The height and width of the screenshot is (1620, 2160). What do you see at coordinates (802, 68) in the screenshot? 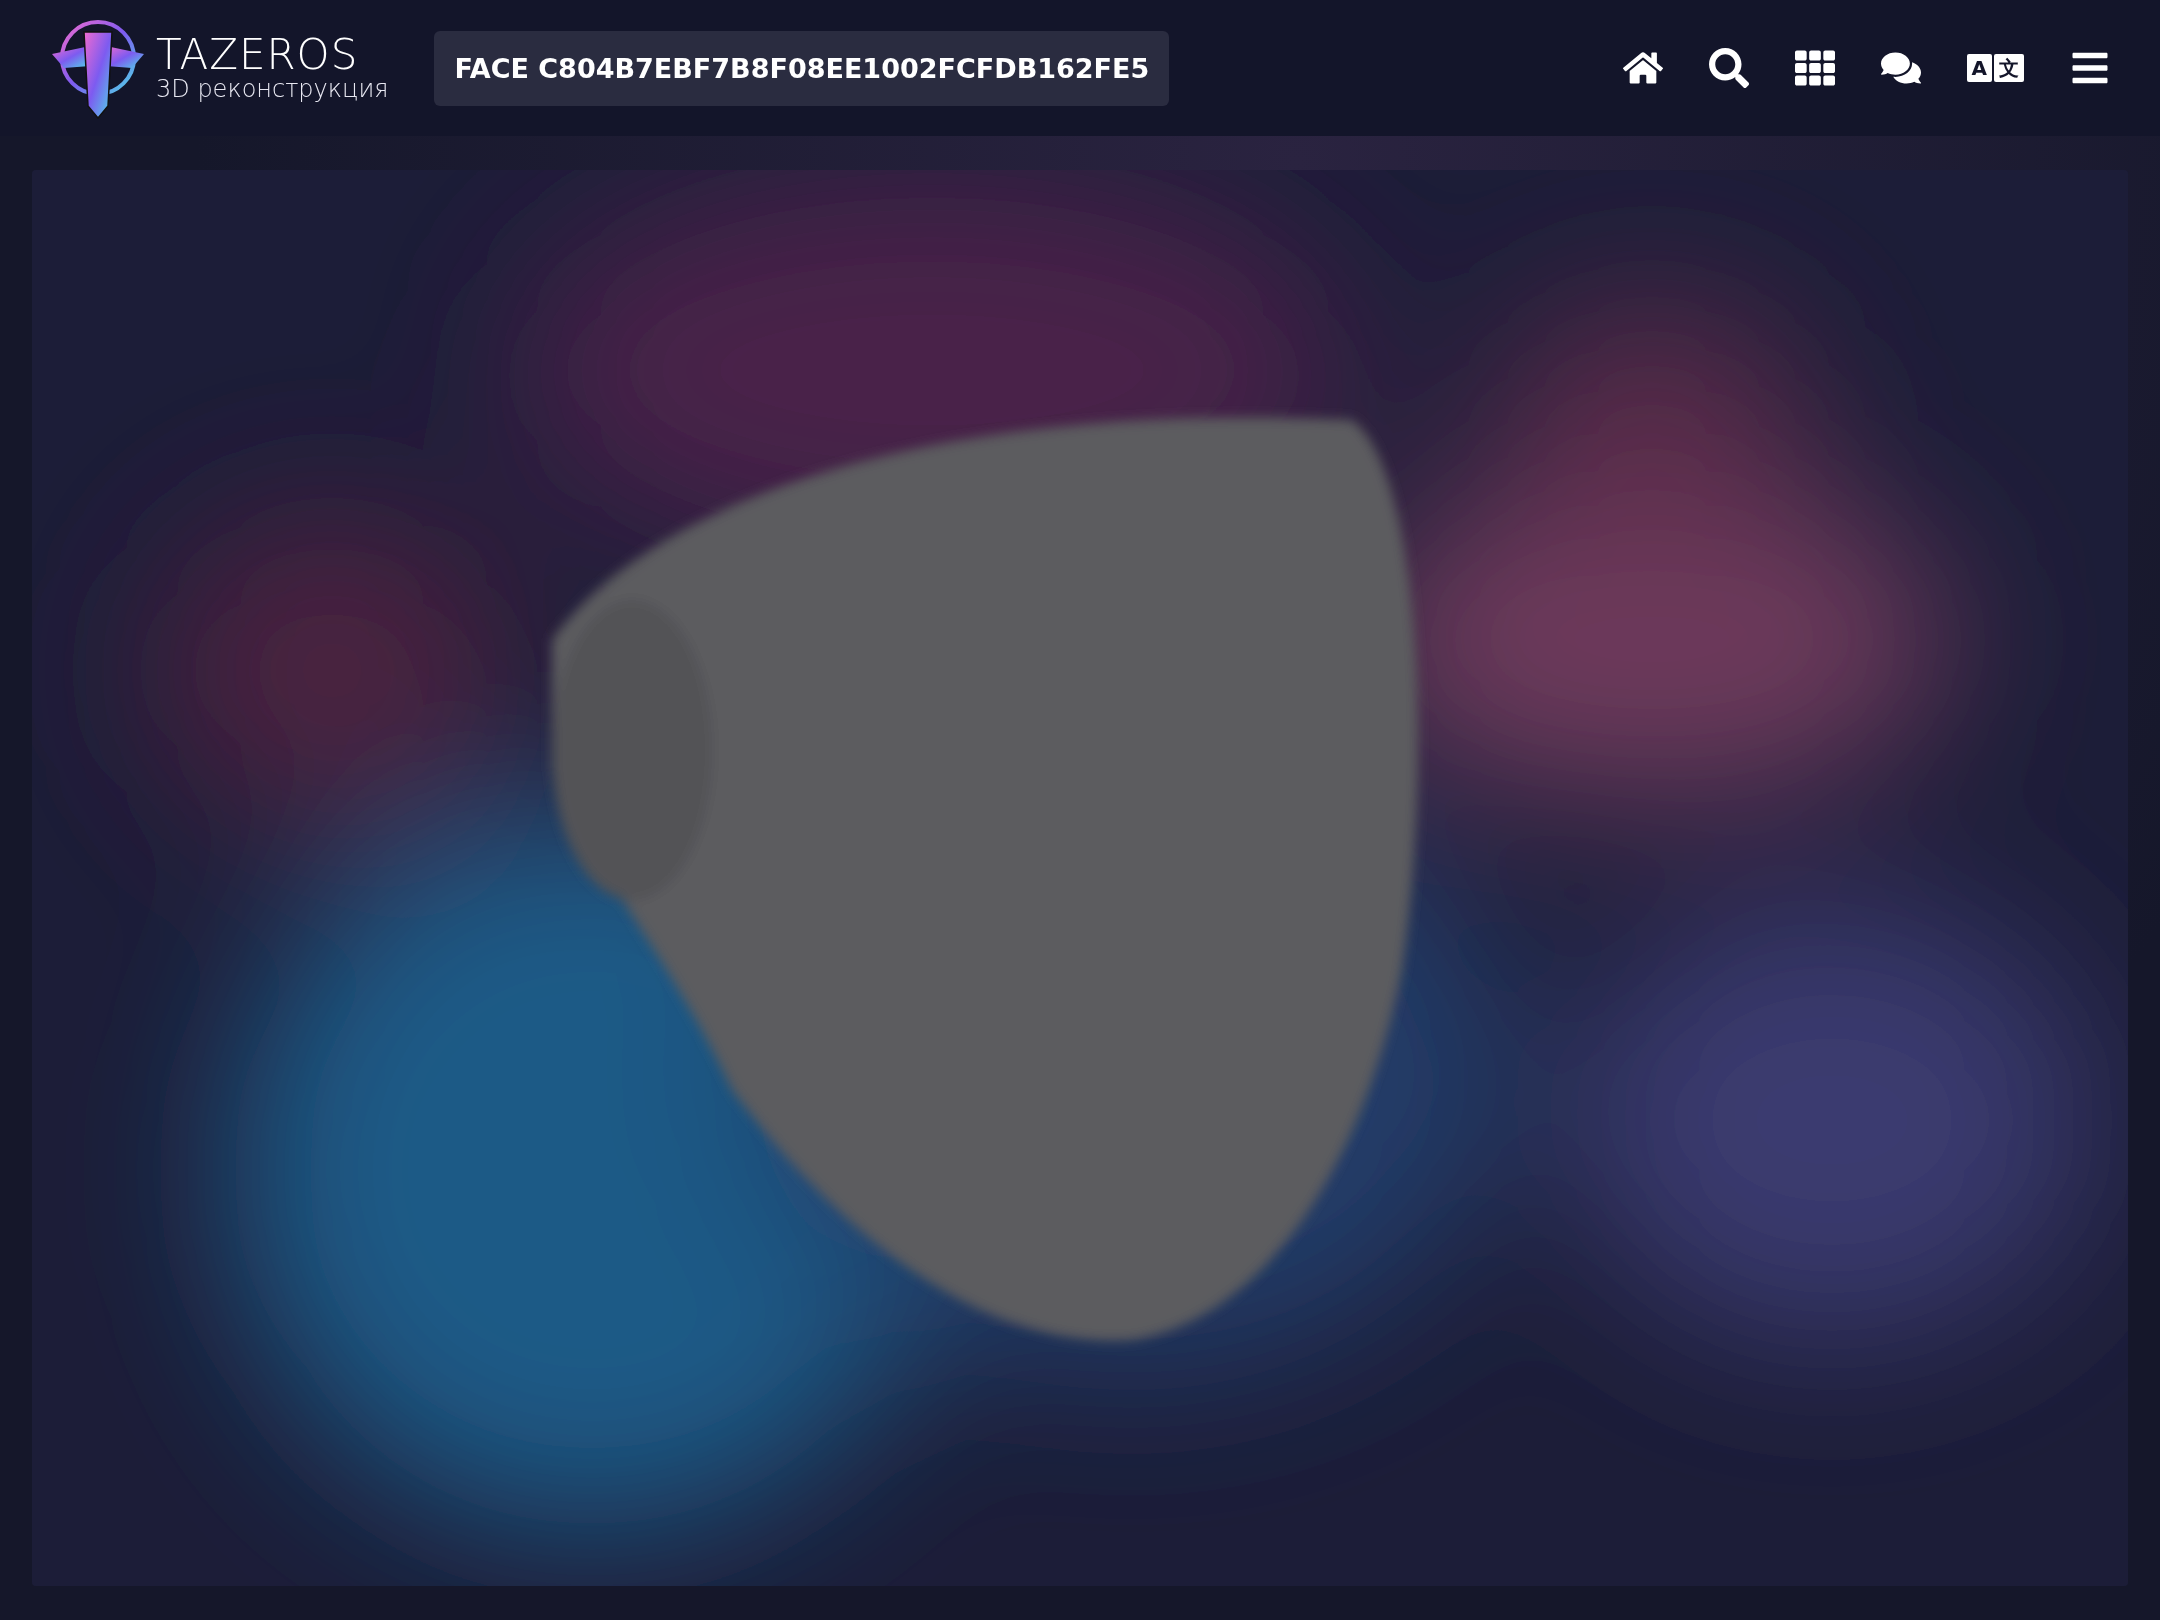
I see `model-title: FACE C804B7EBF7B8F08EE1002FCFDB162FE5` at bounding box center [802, 68].